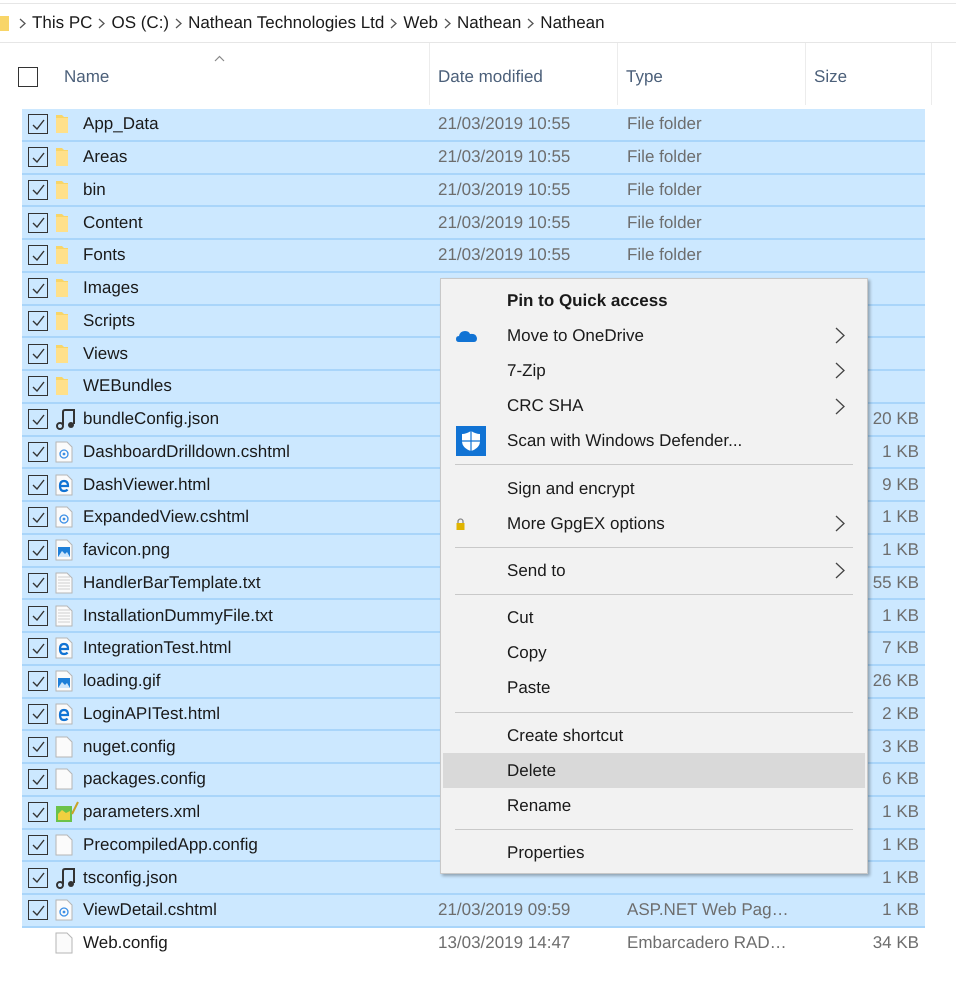 The width and height of the screenshot is (956, 1000). What do you see at coordinates (122, 681) in the screenshot?
I see `file-name: loading.gif` at bounding box center [122, 681].